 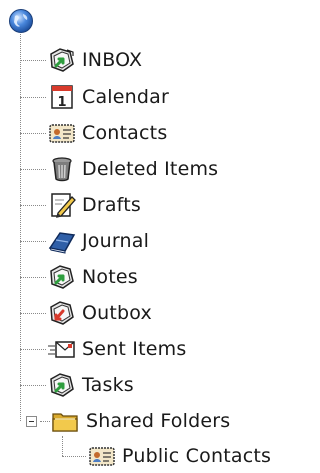 I want to click on tree-item-contacts: Contacts, so click(x=106, y=133).